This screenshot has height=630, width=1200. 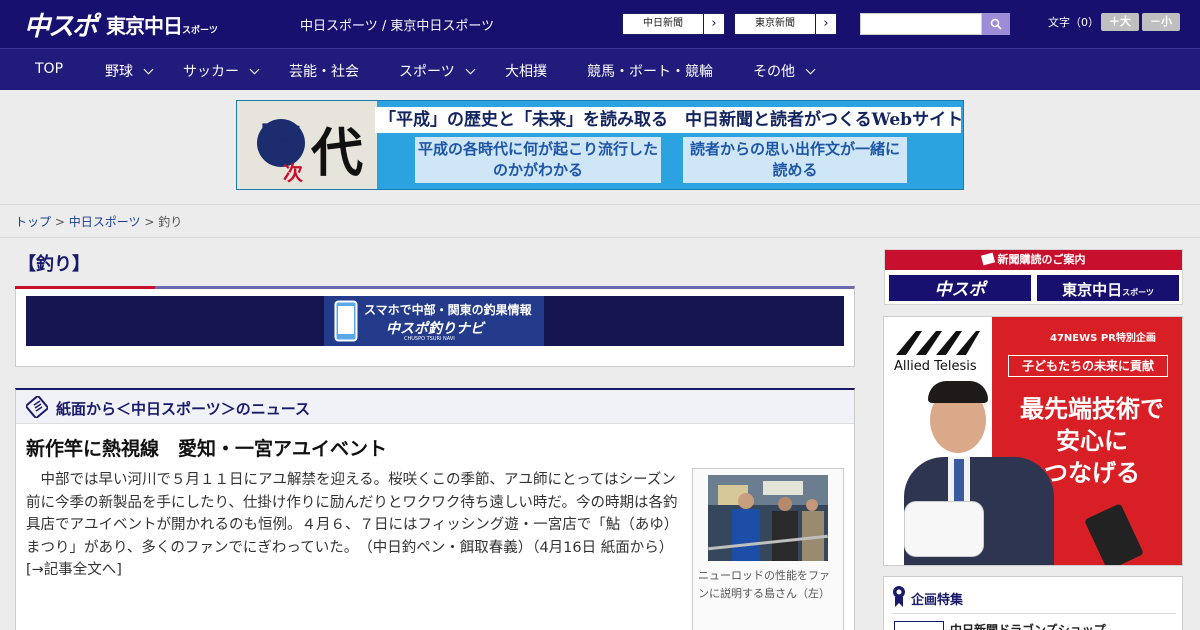 I want to click on news-header-label: 紙面から＜中日スポーツ＞のニュース, so click(x=183, y=409).